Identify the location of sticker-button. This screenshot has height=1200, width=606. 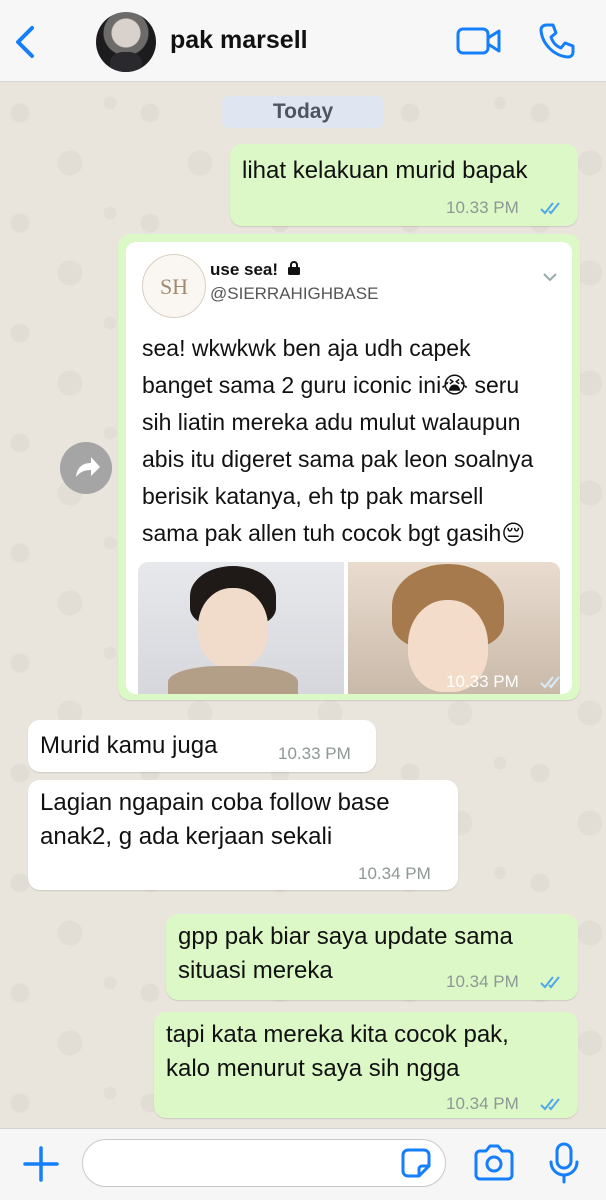
(416, 1163).